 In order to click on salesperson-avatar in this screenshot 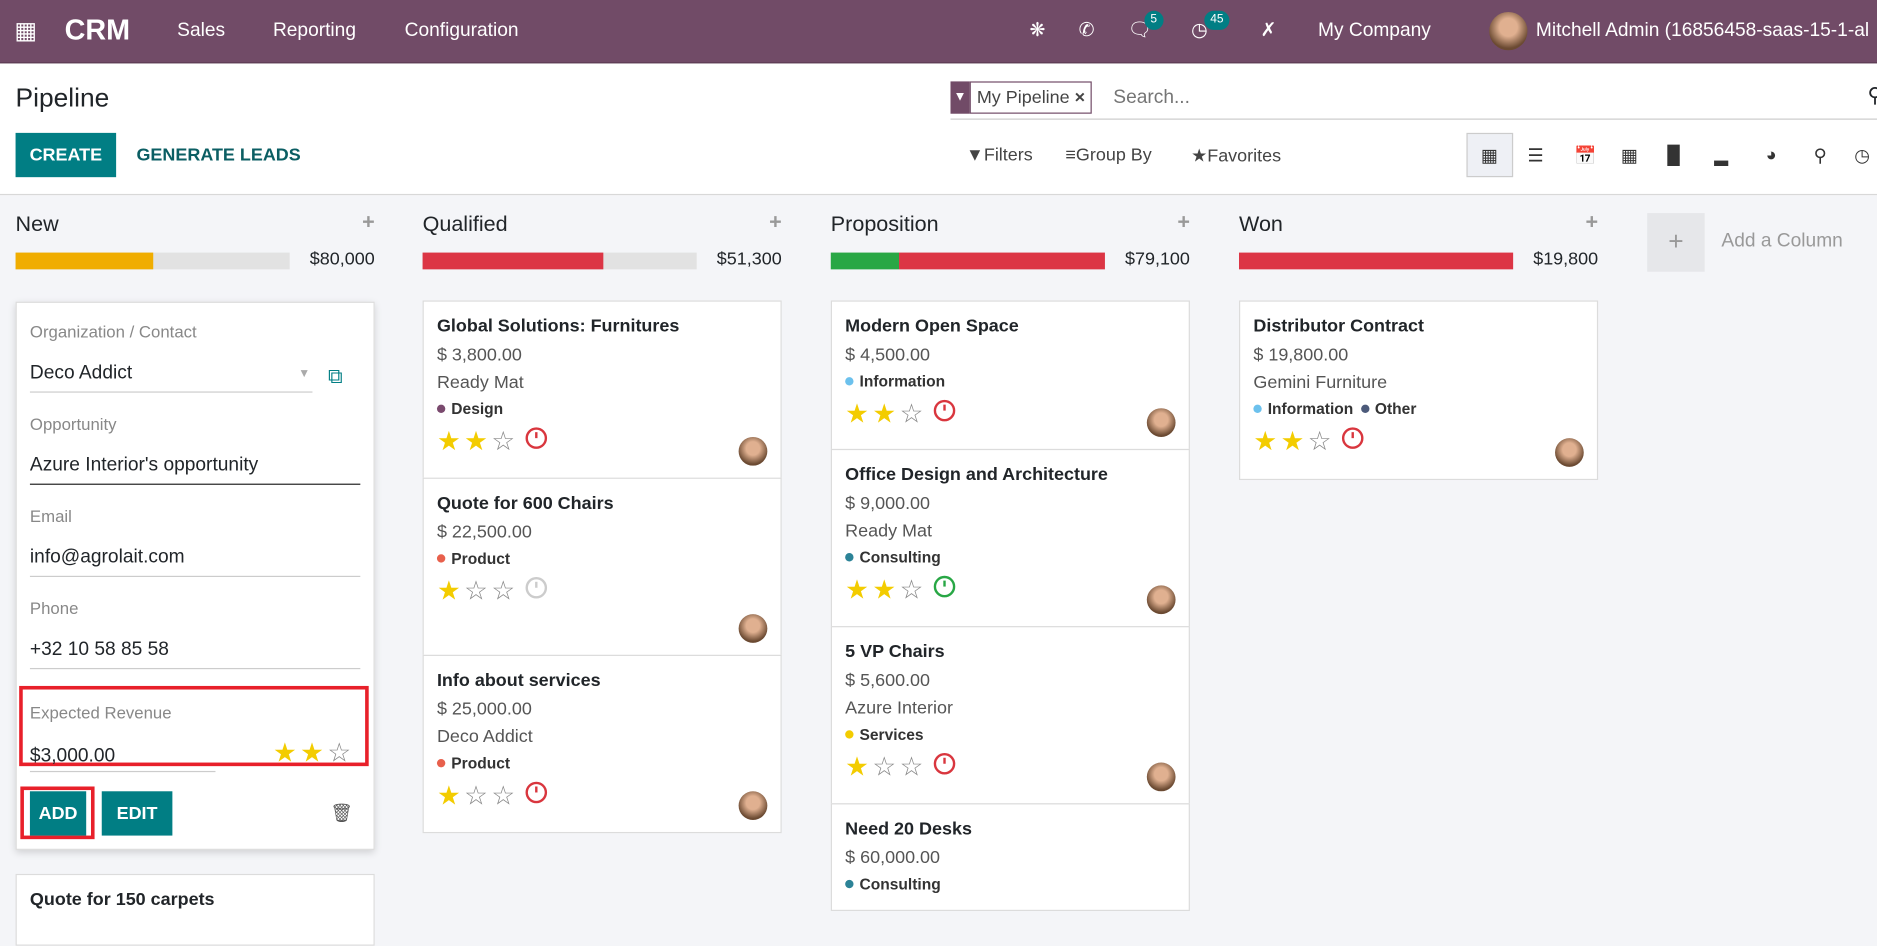, I will do `click(753, 806)`.